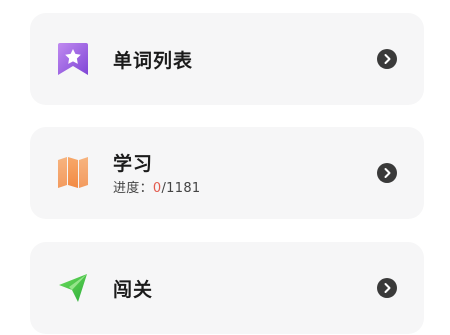 Image resolution: width=450 pixels, height=335 pixels. What do you see at coordinates (156, 186) in the screenshot?
I see `study-progress: 进度：0/1181` at bounding box center [156, 186].